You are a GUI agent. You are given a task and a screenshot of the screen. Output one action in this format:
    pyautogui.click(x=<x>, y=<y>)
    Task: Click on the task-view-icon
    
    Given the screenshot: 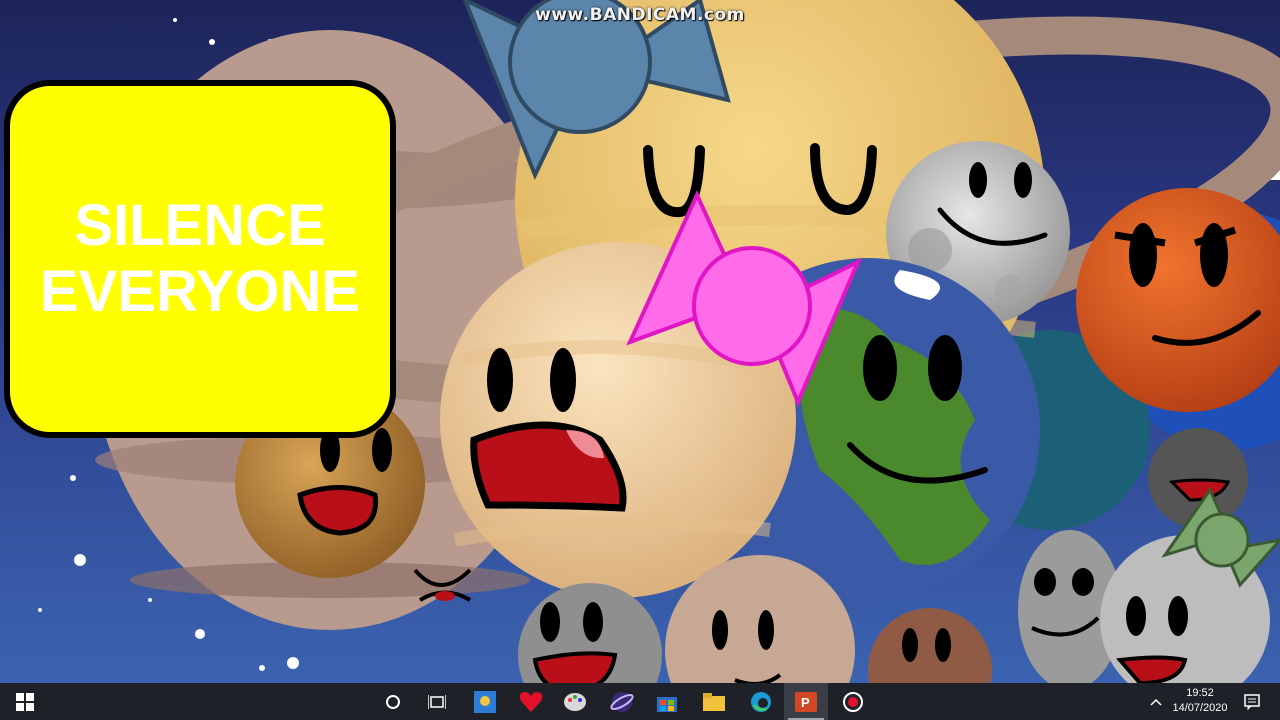 What is the action you would take?
    pyautogui.click(x=437, y=701)
    